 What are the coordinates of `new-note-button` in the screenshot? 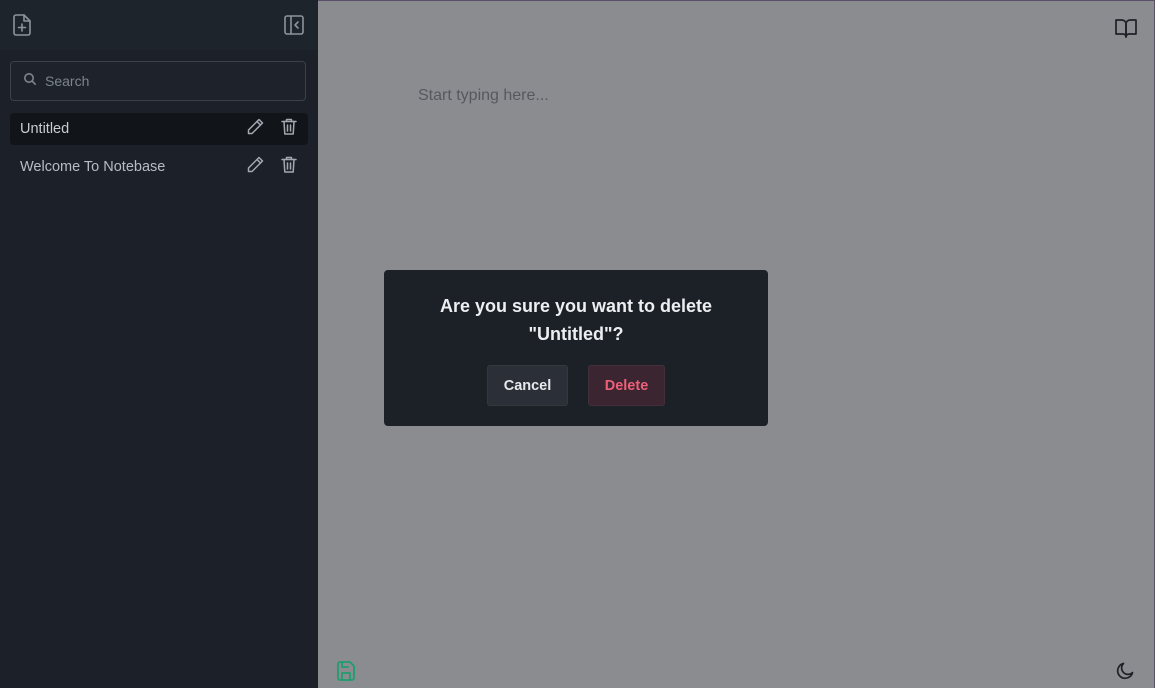 It's located at (22, 25).